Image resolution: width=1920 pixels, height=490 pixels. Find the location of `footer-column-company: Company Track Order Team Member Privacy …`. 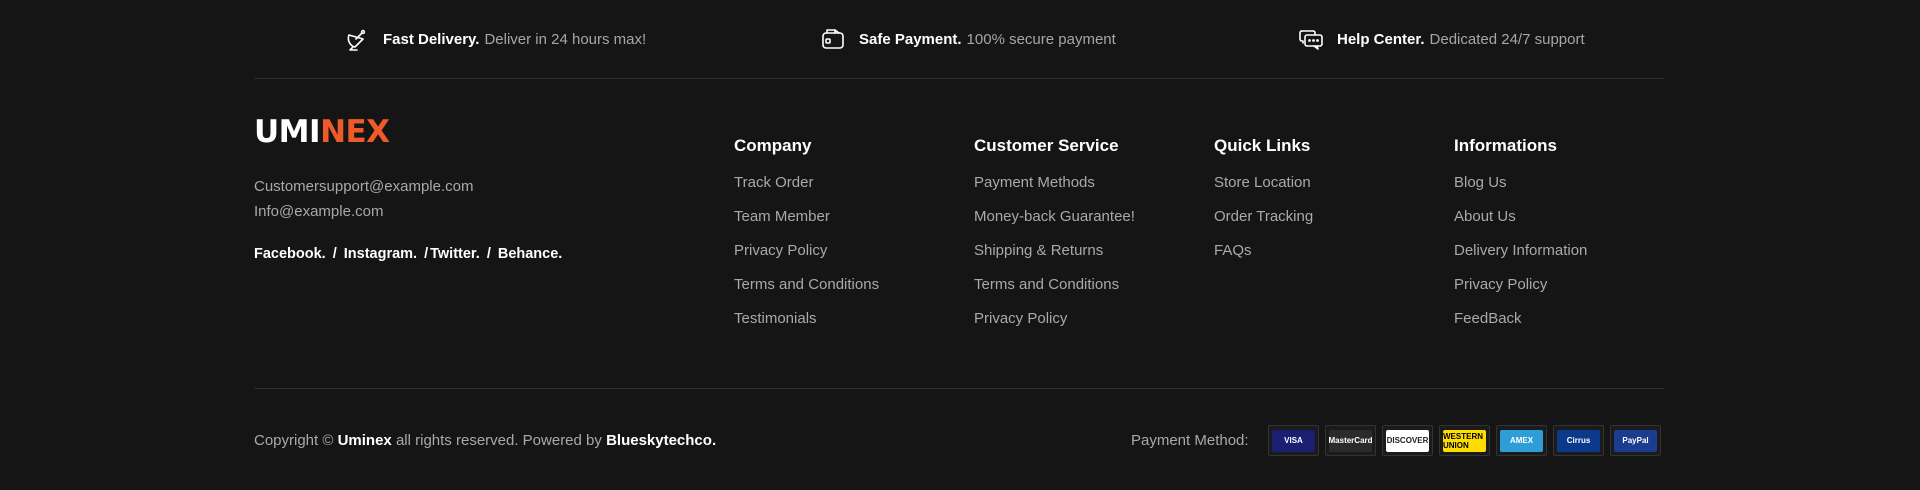

footer-column-company: Company Track Order Team Member Privacy … is located at coordinates (806, 239).